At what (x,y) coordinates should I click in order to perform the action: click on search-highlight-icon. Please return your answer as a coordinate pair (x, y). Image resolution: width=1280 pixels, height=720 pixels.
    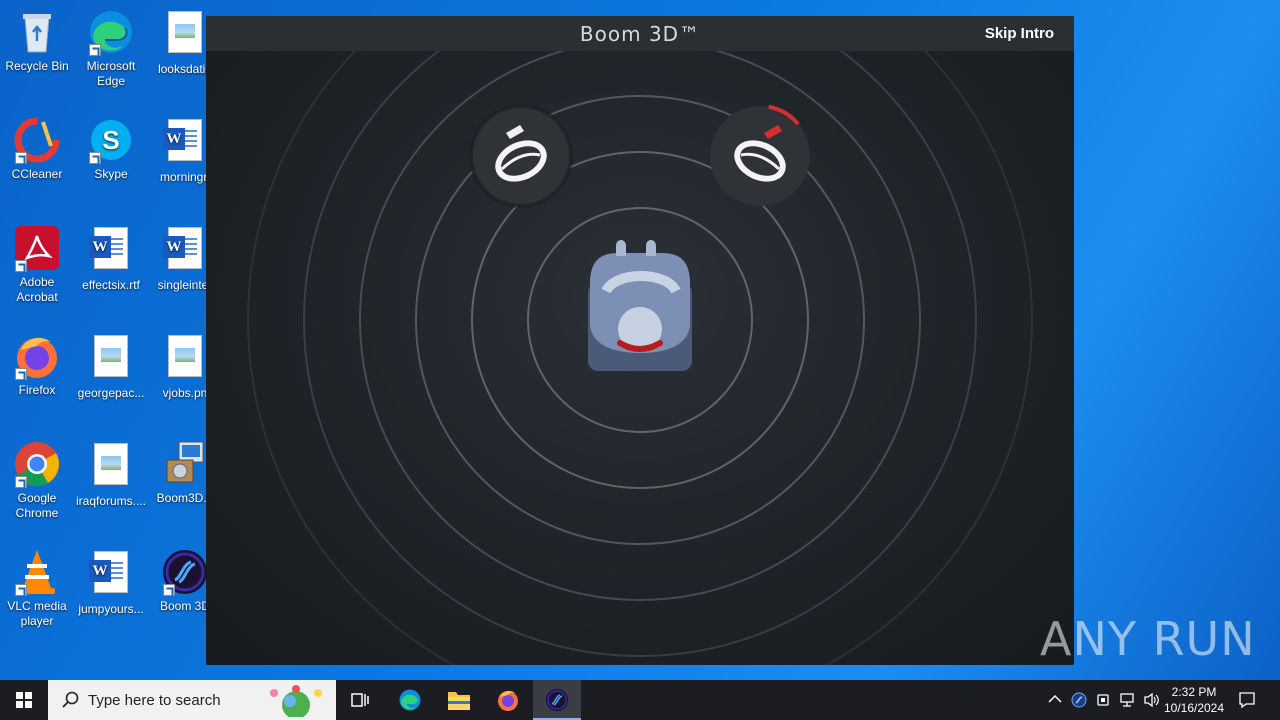
    Looking at the image, I should click on (296, 701).